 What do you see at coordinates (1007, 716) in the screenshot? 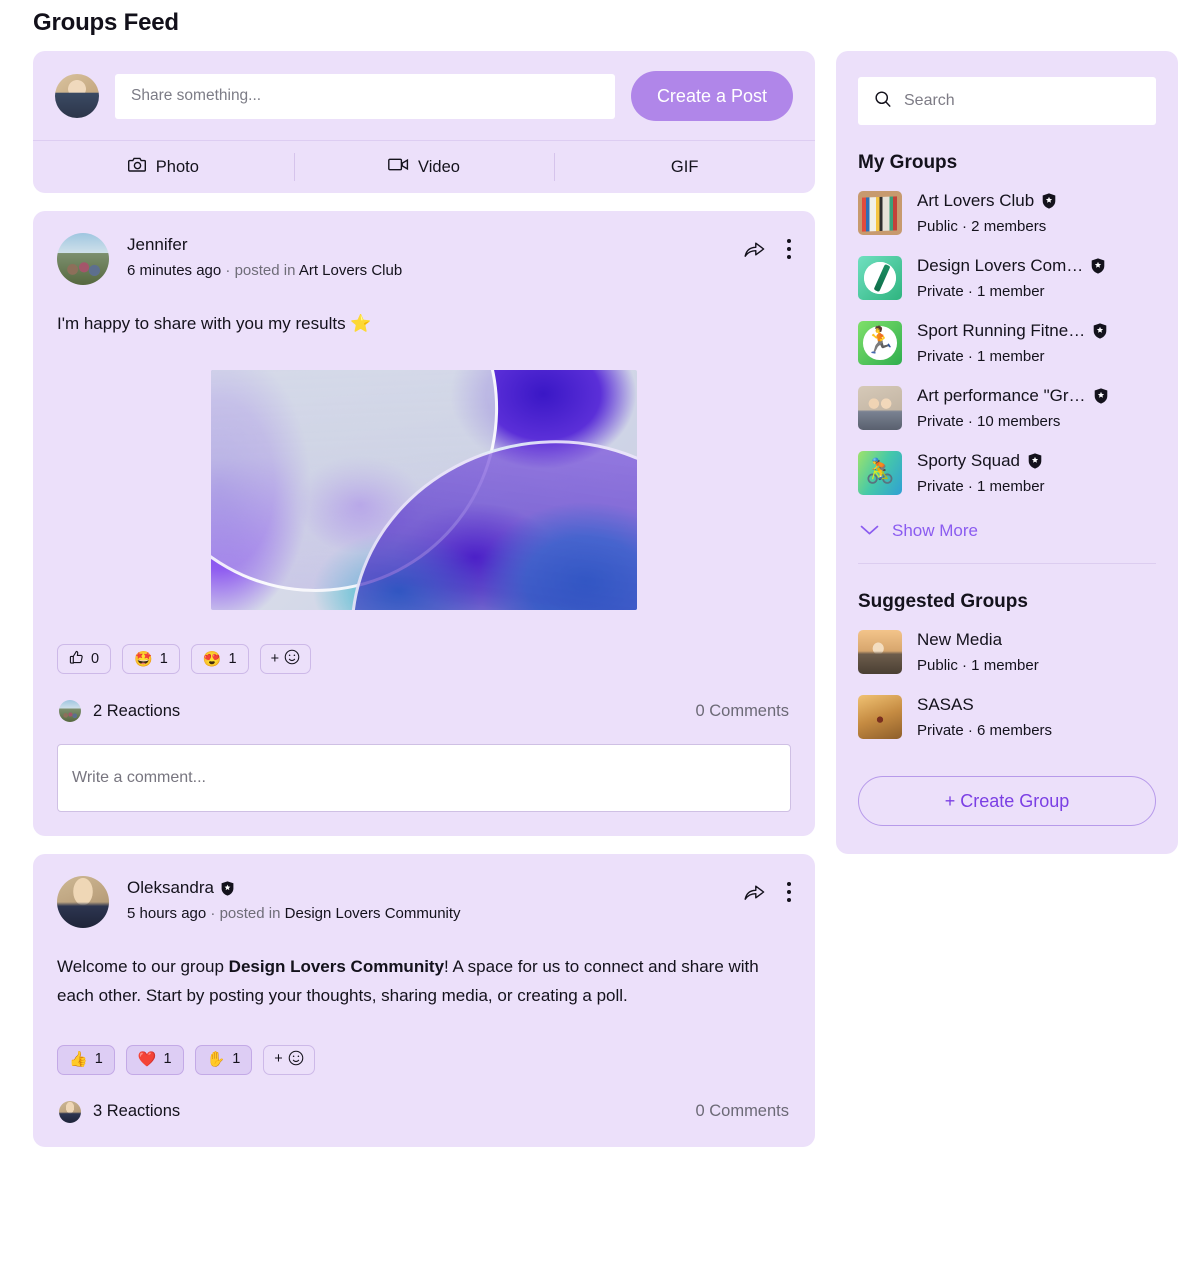
I see `suggested-group-item: SASAS Private · 6 members` at bounding box center [1007, 716].